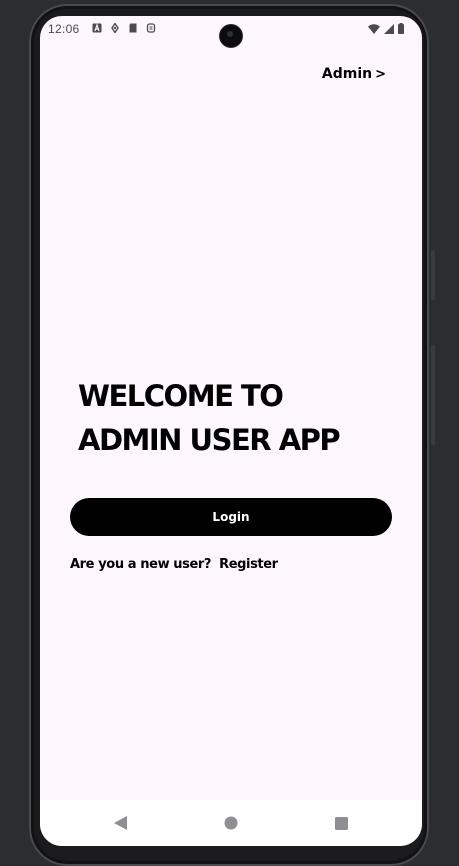  What do you see at coordinates (374, 28) in the screenshot?
I see `wifi-icon` at bounding box center [374, 28].